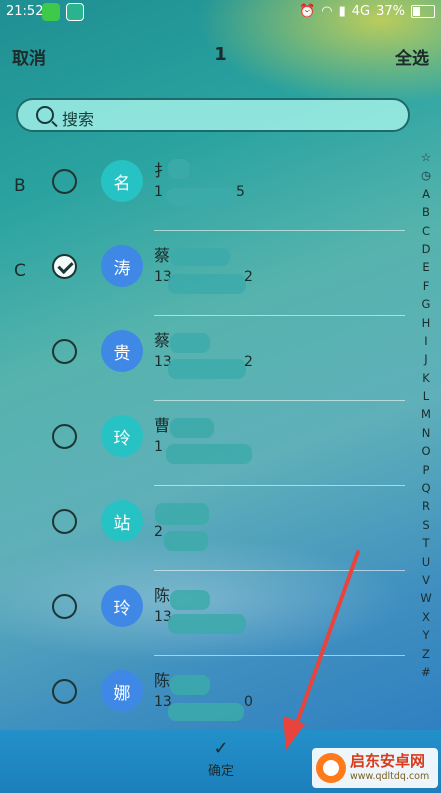 This screenshot has height=793, width=441. I want to click on index-letter: X, so click(426, 617).